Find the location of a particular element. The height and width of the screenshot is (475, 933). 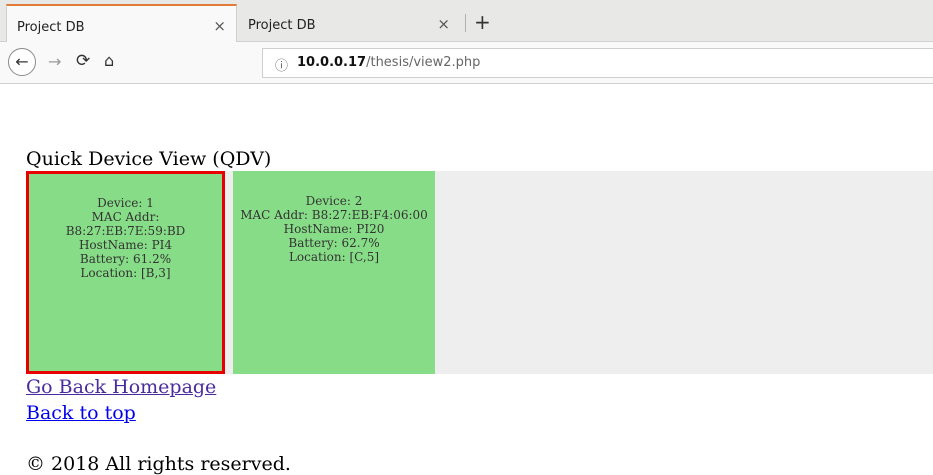

tab-bar: Project DB × Project DB × + is located at coordinates (466, 21).